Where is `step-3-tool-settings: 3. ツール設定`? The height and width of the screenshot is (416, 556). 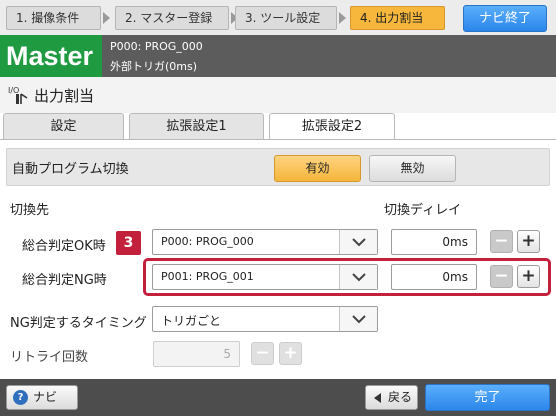
step-3-tool-settings: 3. ツール設定 is located at coordinates (286, 18).